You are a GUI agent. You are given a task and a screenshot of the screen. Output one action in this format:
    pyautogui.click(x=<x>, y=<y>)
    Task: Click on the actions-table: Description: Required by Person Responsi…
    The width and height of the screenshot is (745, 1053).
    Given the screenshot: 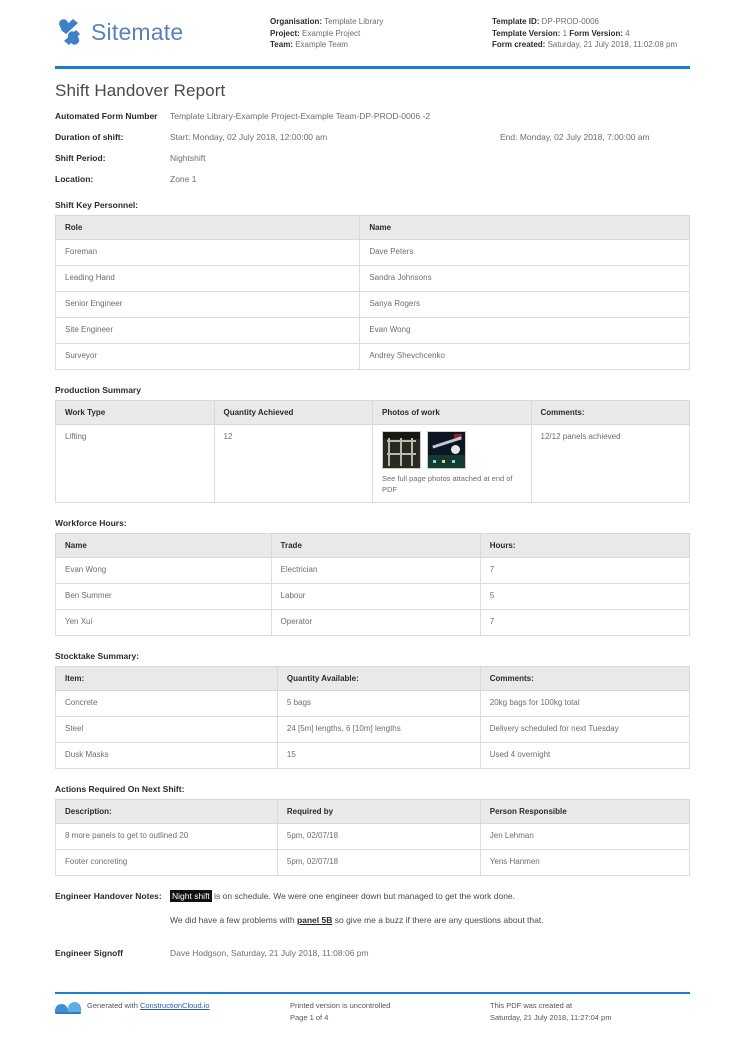 What is the action you would take?
    pyautogui.click(x=373, y=837)
    